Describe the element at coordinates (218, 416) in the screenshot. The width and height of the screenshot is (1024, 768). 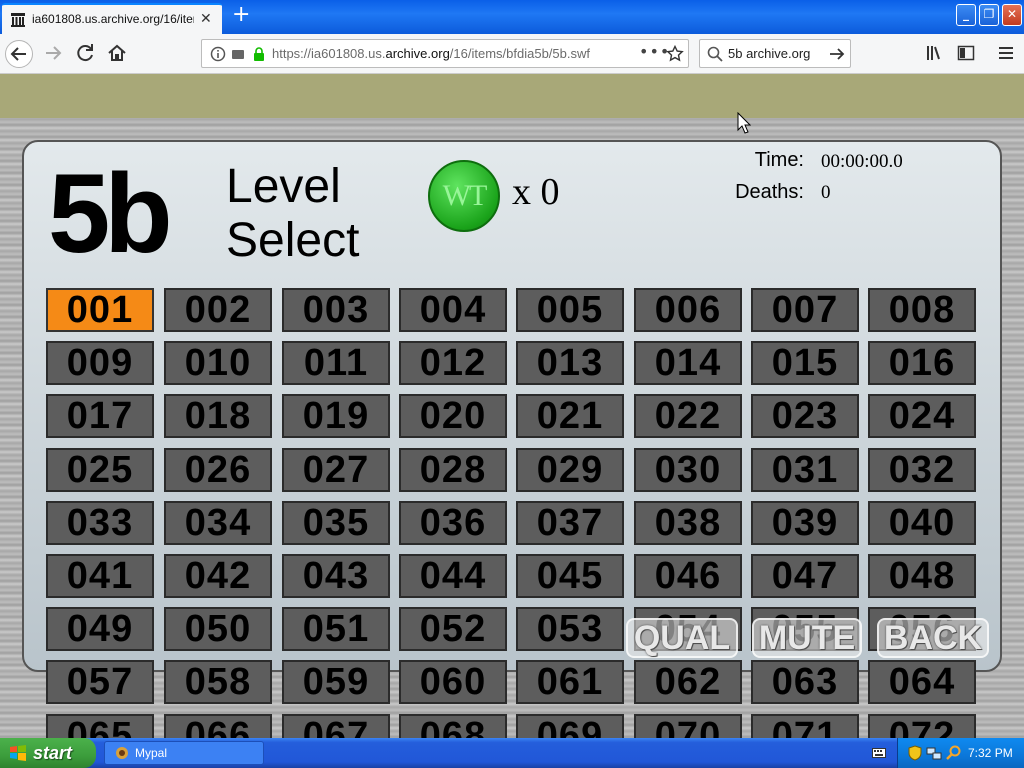
I see `level-button-018: 018` at that location.